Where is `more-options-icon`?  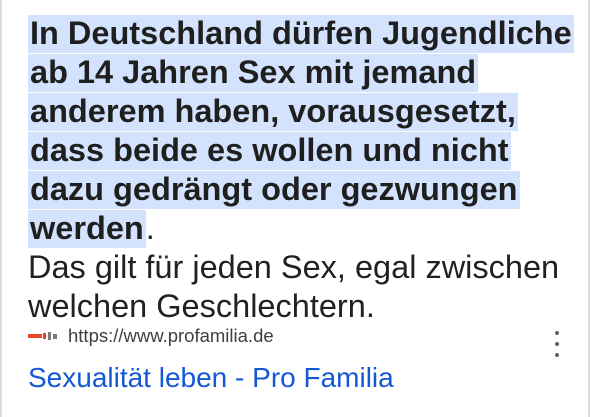 more-options-icon is located at coordinates (557, 344).